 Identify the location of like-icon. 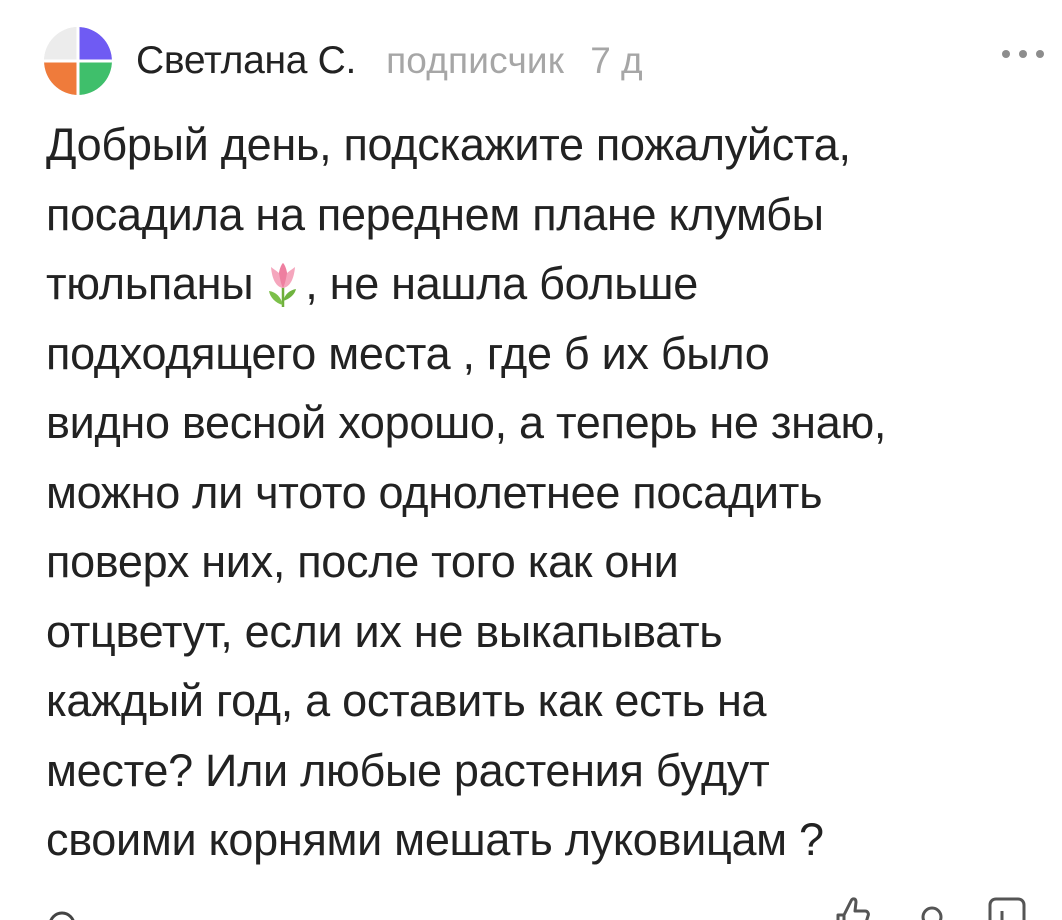
(852, 906).